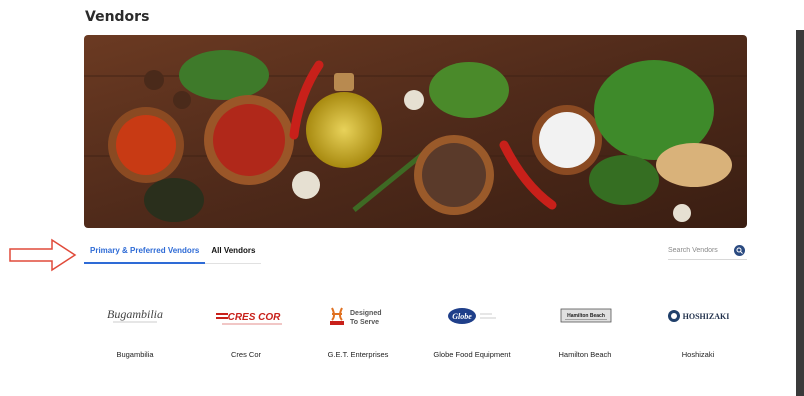 Image resolution: width=804 pixels, height=396 pixels. What do you see at coordinates (43, 255) in the screenshot?
I see `annotation-arrow-icon` at bounding box center [43, 255].